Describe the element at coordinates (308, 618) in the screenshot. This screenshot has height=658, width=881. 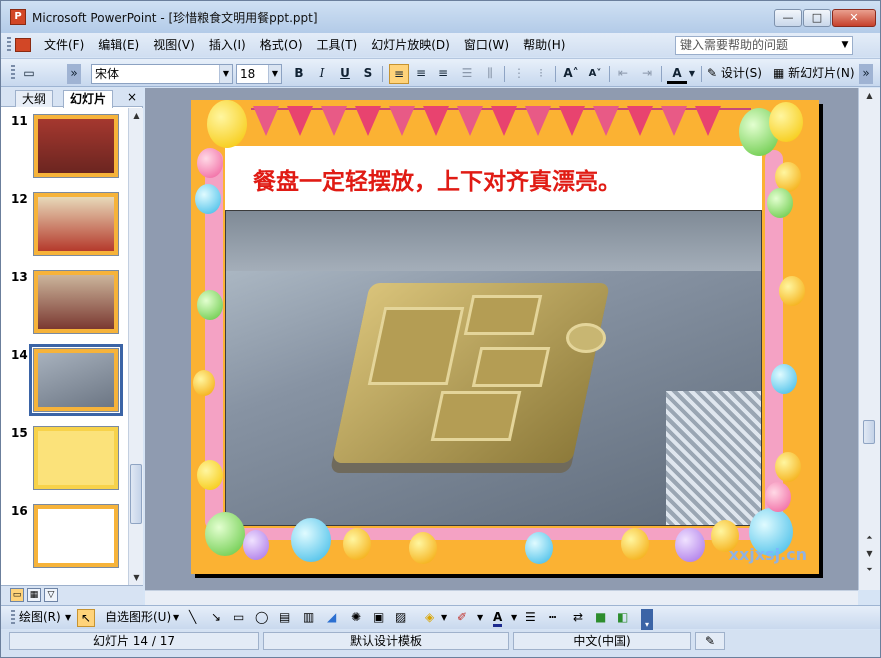
I see `vertical-textbox-icon: ▥` at that location.